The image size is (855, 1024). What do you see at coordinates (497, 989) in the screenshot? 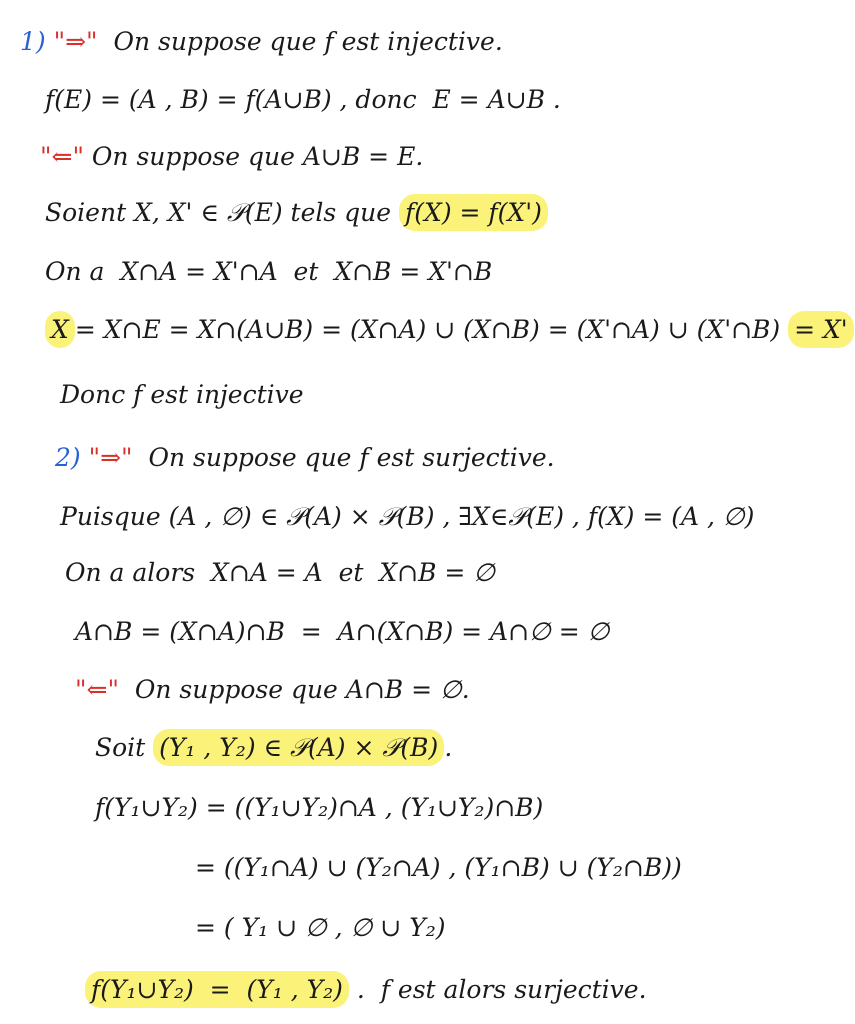
I see `text-segment: . f est alors surjective.` at bounding box center [497, 989].